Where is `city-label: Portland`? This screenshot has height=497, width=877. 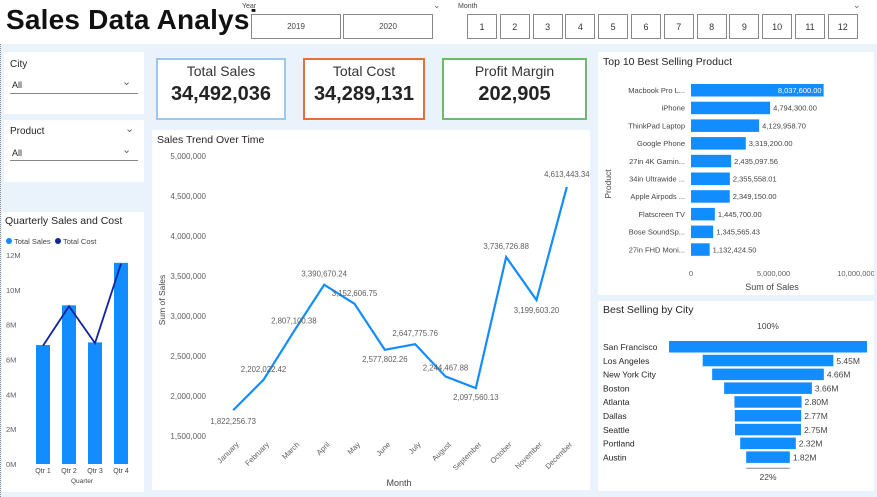
city-label: Portland is located at coordinates (619, 444).